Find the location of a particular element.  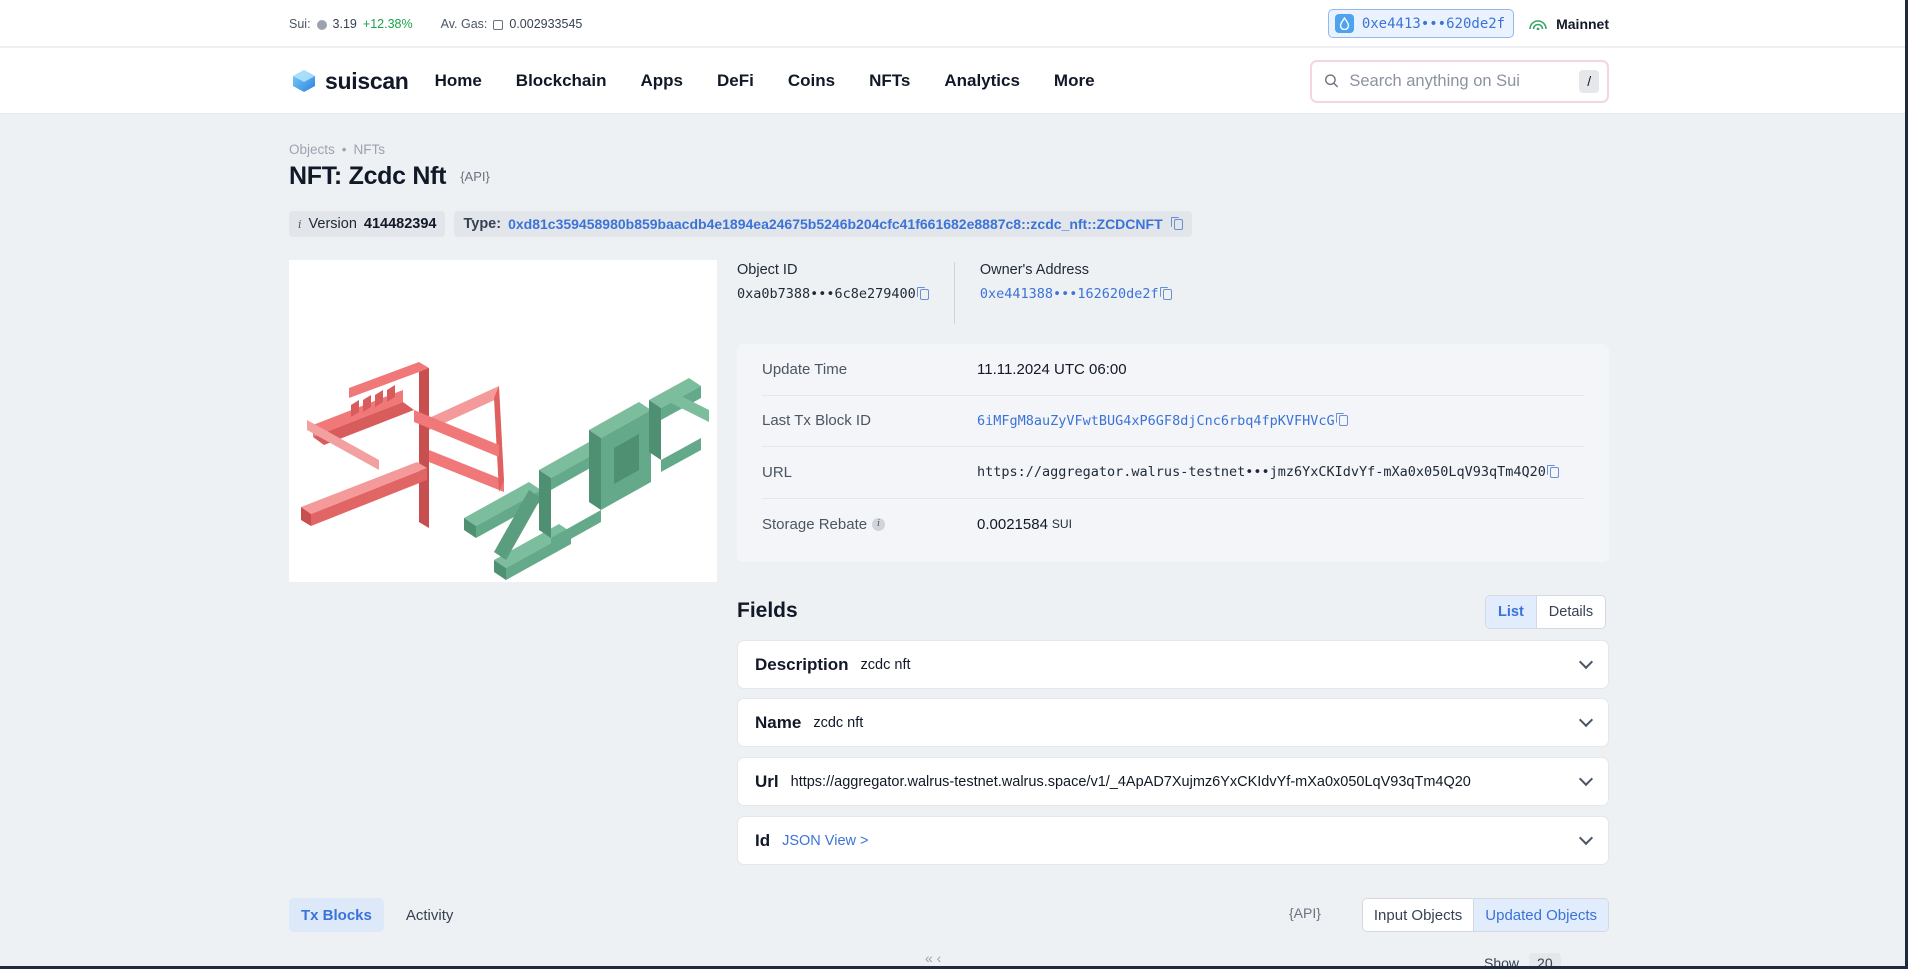

market-stats: Sui: 3.19 +12.38% Av. Gas: 0.002933545 is located at coordinates (435, 24).